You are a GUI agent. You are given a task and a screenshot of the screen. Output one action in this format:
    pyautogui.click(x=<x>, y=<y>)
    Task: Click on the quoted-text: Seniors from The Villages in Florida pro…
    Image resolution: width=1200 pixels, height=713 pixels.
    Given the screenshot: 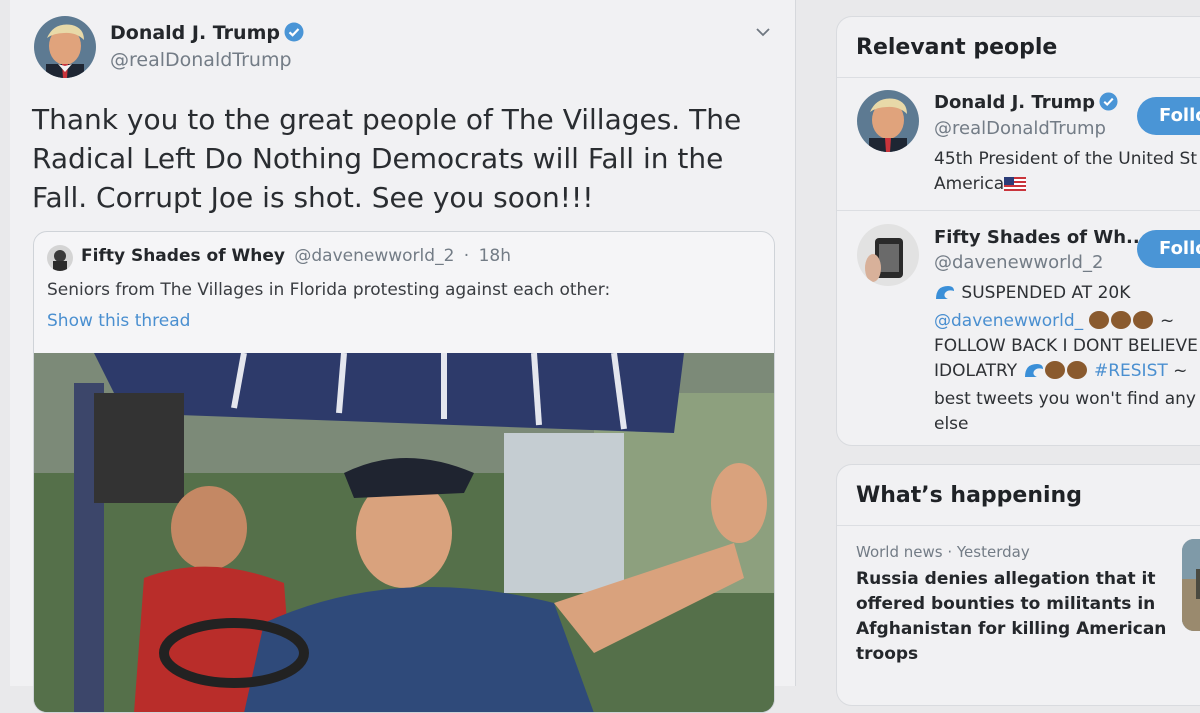 What is the action you would take?
    pyautogui.click(x=329, y=290)
    